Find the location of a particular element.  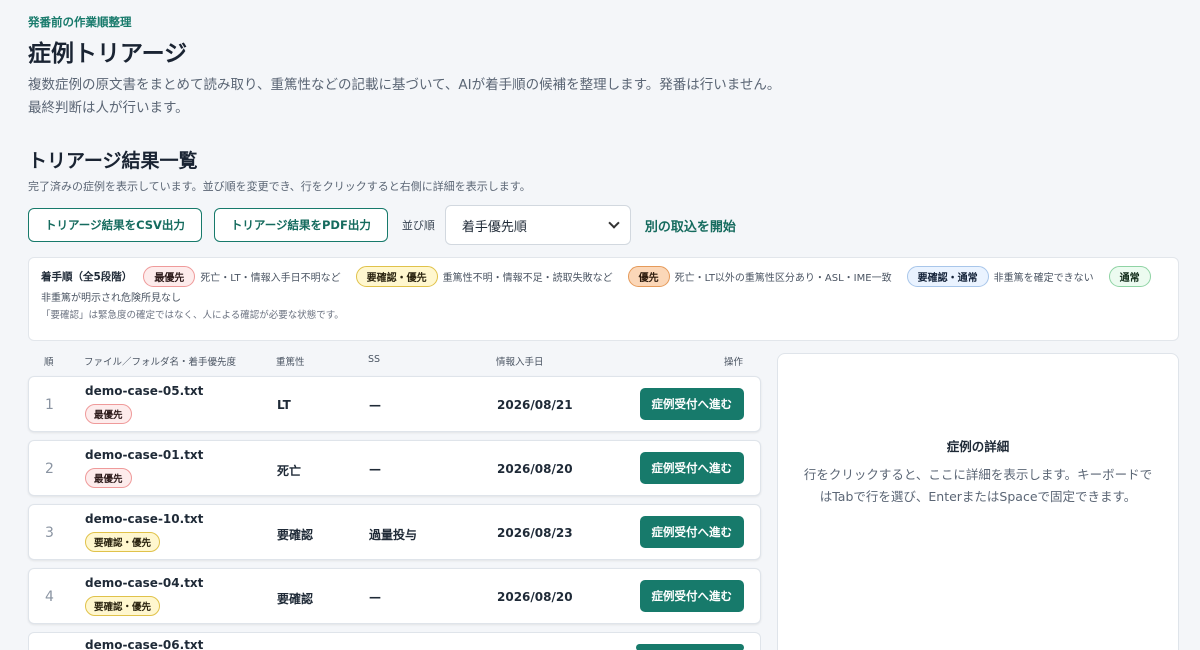

sort-select-value: 着手優先順 is located at coordinates (494, 227).